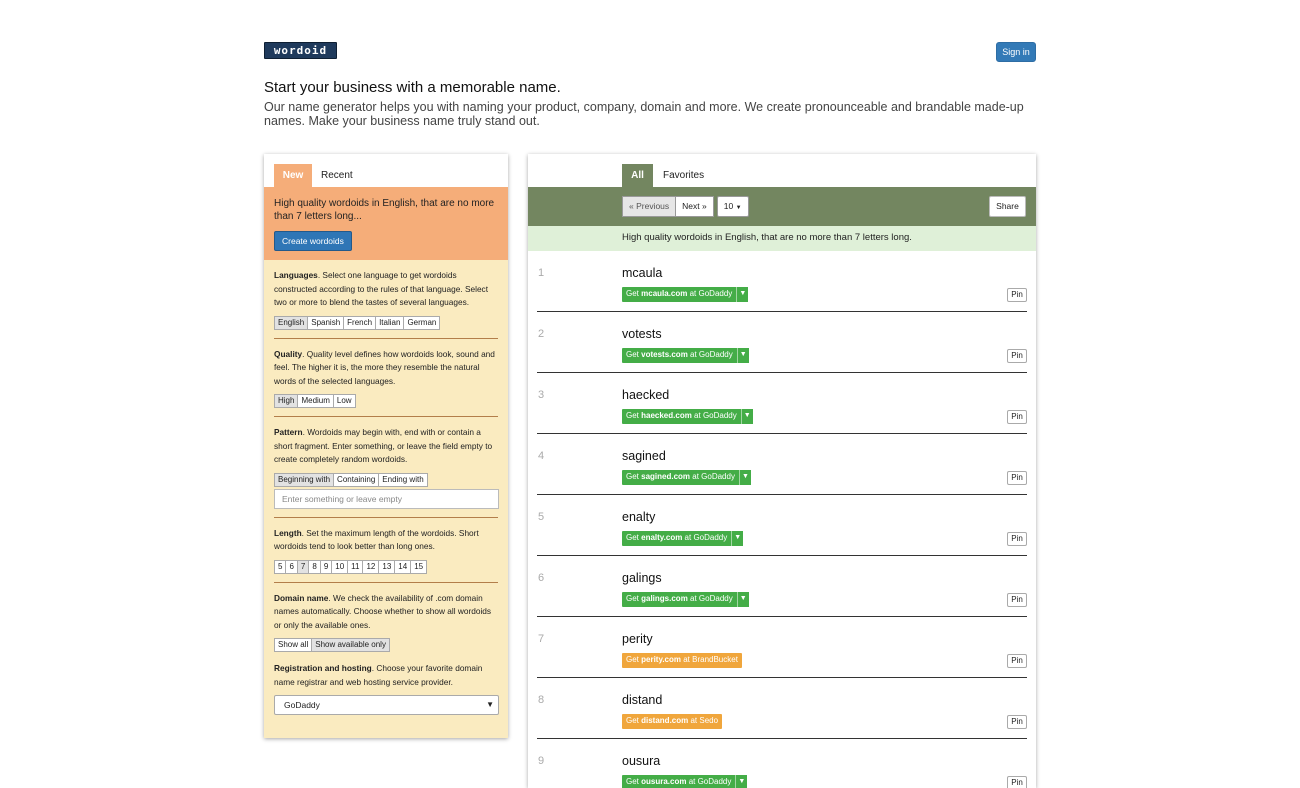 The height and width of the screenshot is (788, 1300). I want to click on domain-link: Get galings.com at GoDaddy, so click(679, 599).